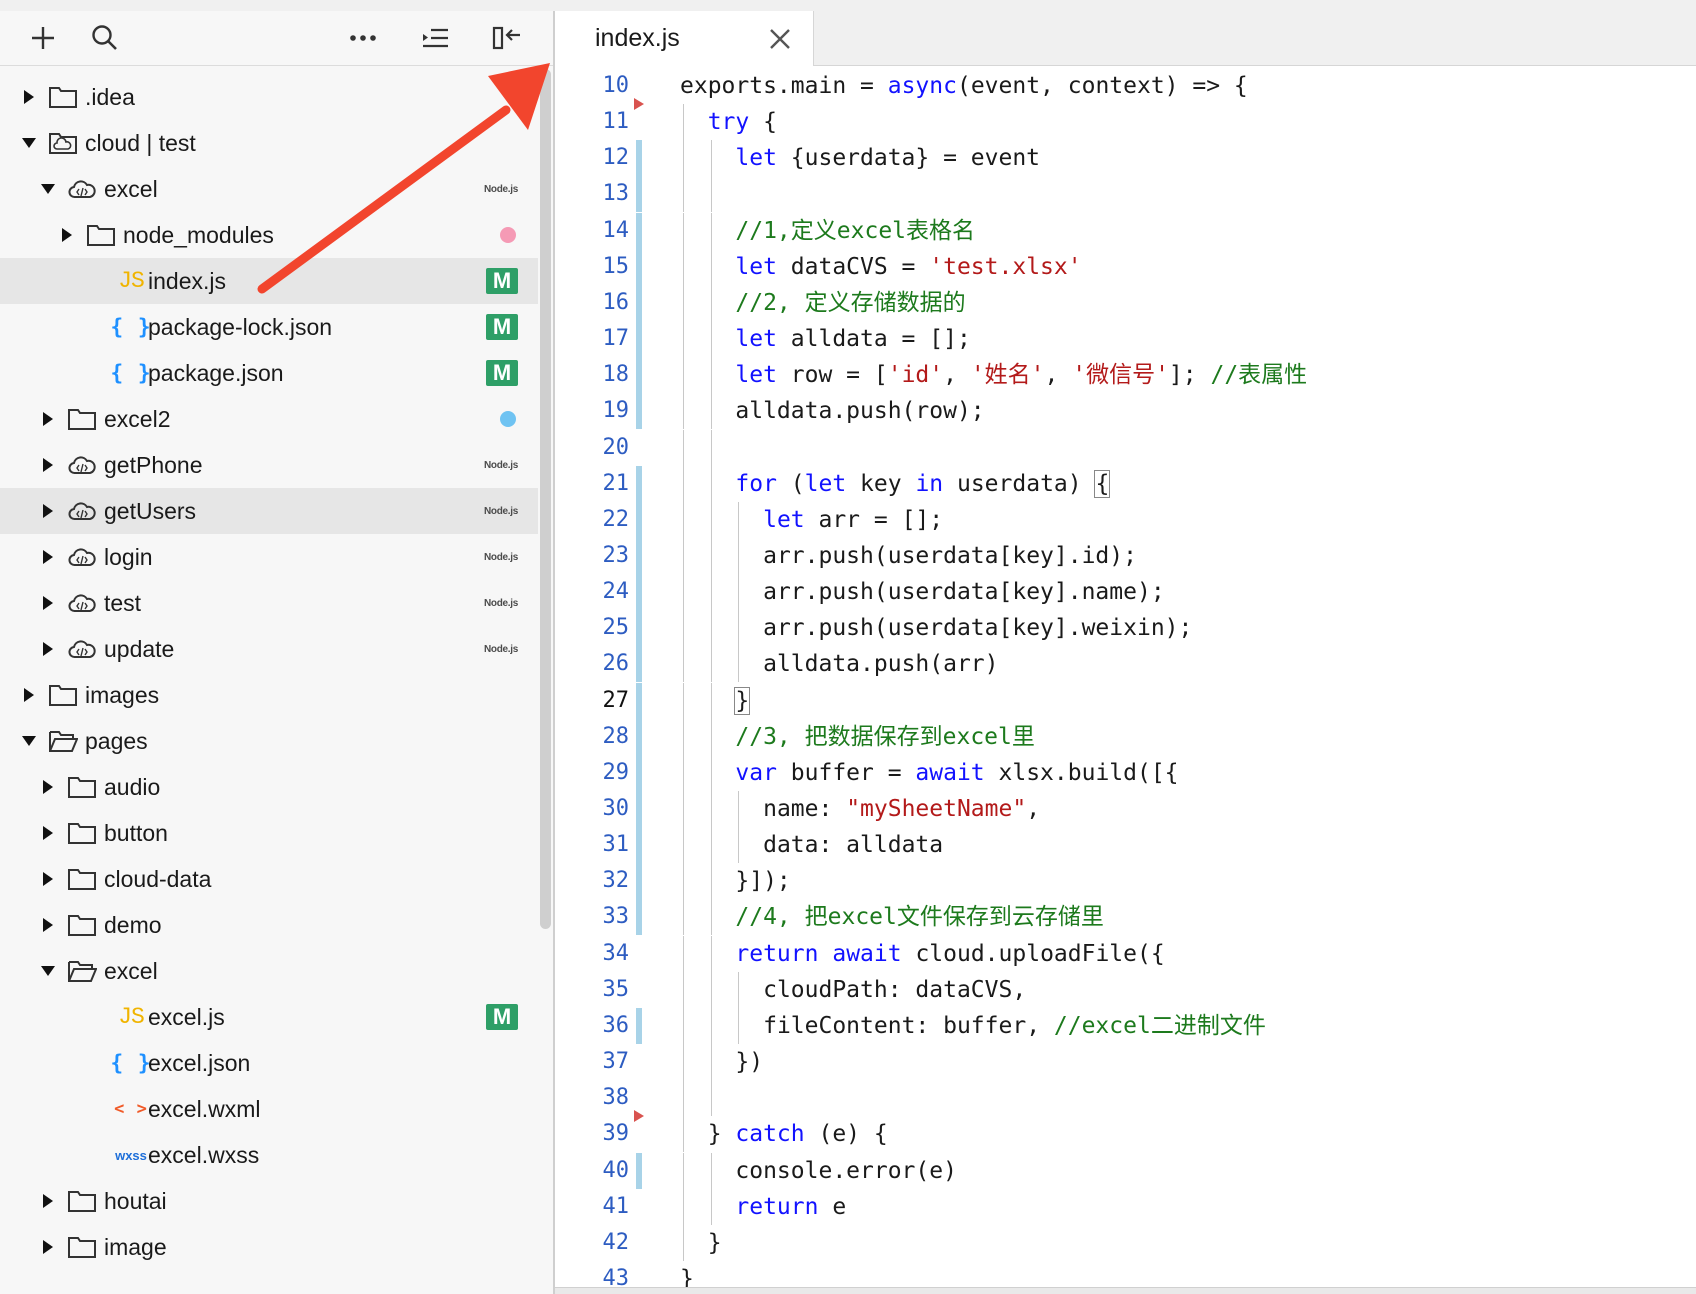  What do you see at coordinates (269, 833) in the screenshot?
I see `tree-row: button` at bounding box center [269, 833].